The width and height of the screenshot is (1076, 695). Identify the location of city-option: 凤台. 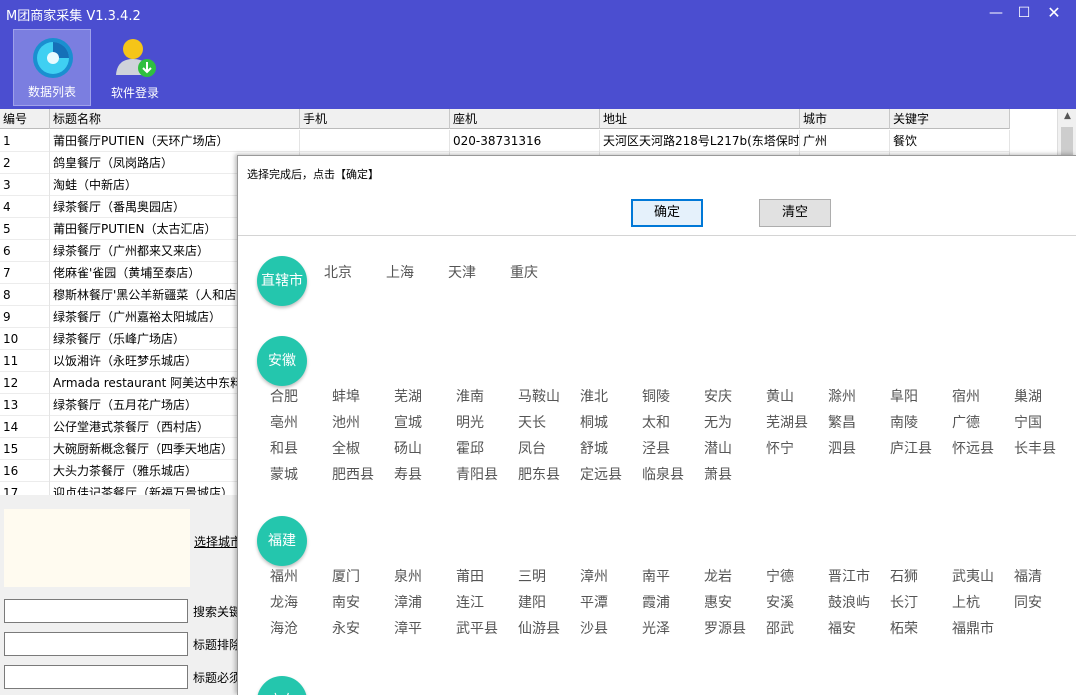
(532, 448).